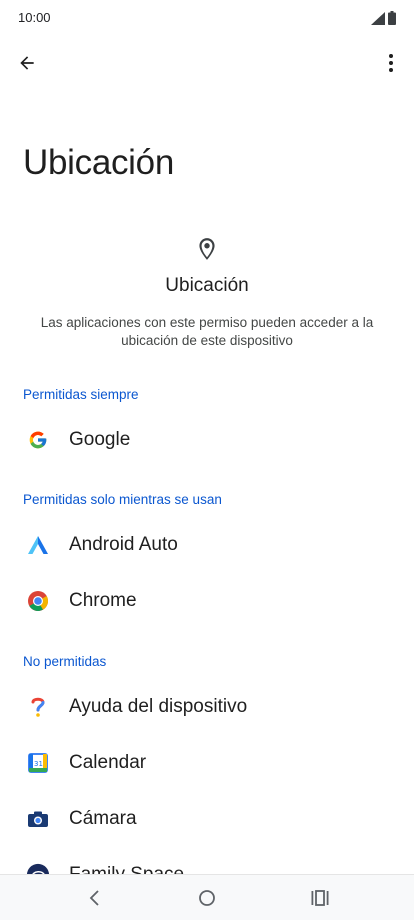 Image resolution: width=414 pixels, height=920 pixels. I want to click on back-button, so click(27, 63).